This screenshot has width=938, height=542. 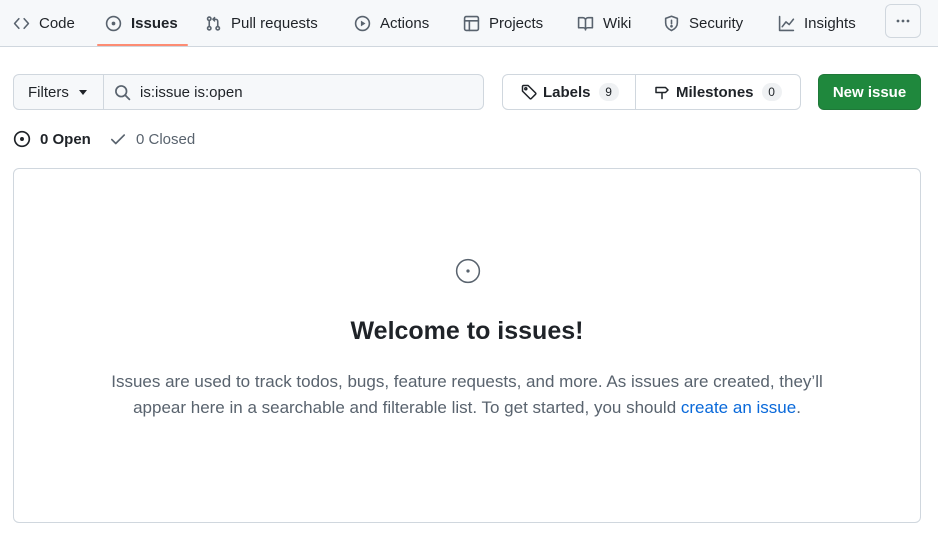 What do you see at coordinates (516, 23) in the screenshot?
I see `tab-projects-label: Projects` at bounding box center [516, 23].